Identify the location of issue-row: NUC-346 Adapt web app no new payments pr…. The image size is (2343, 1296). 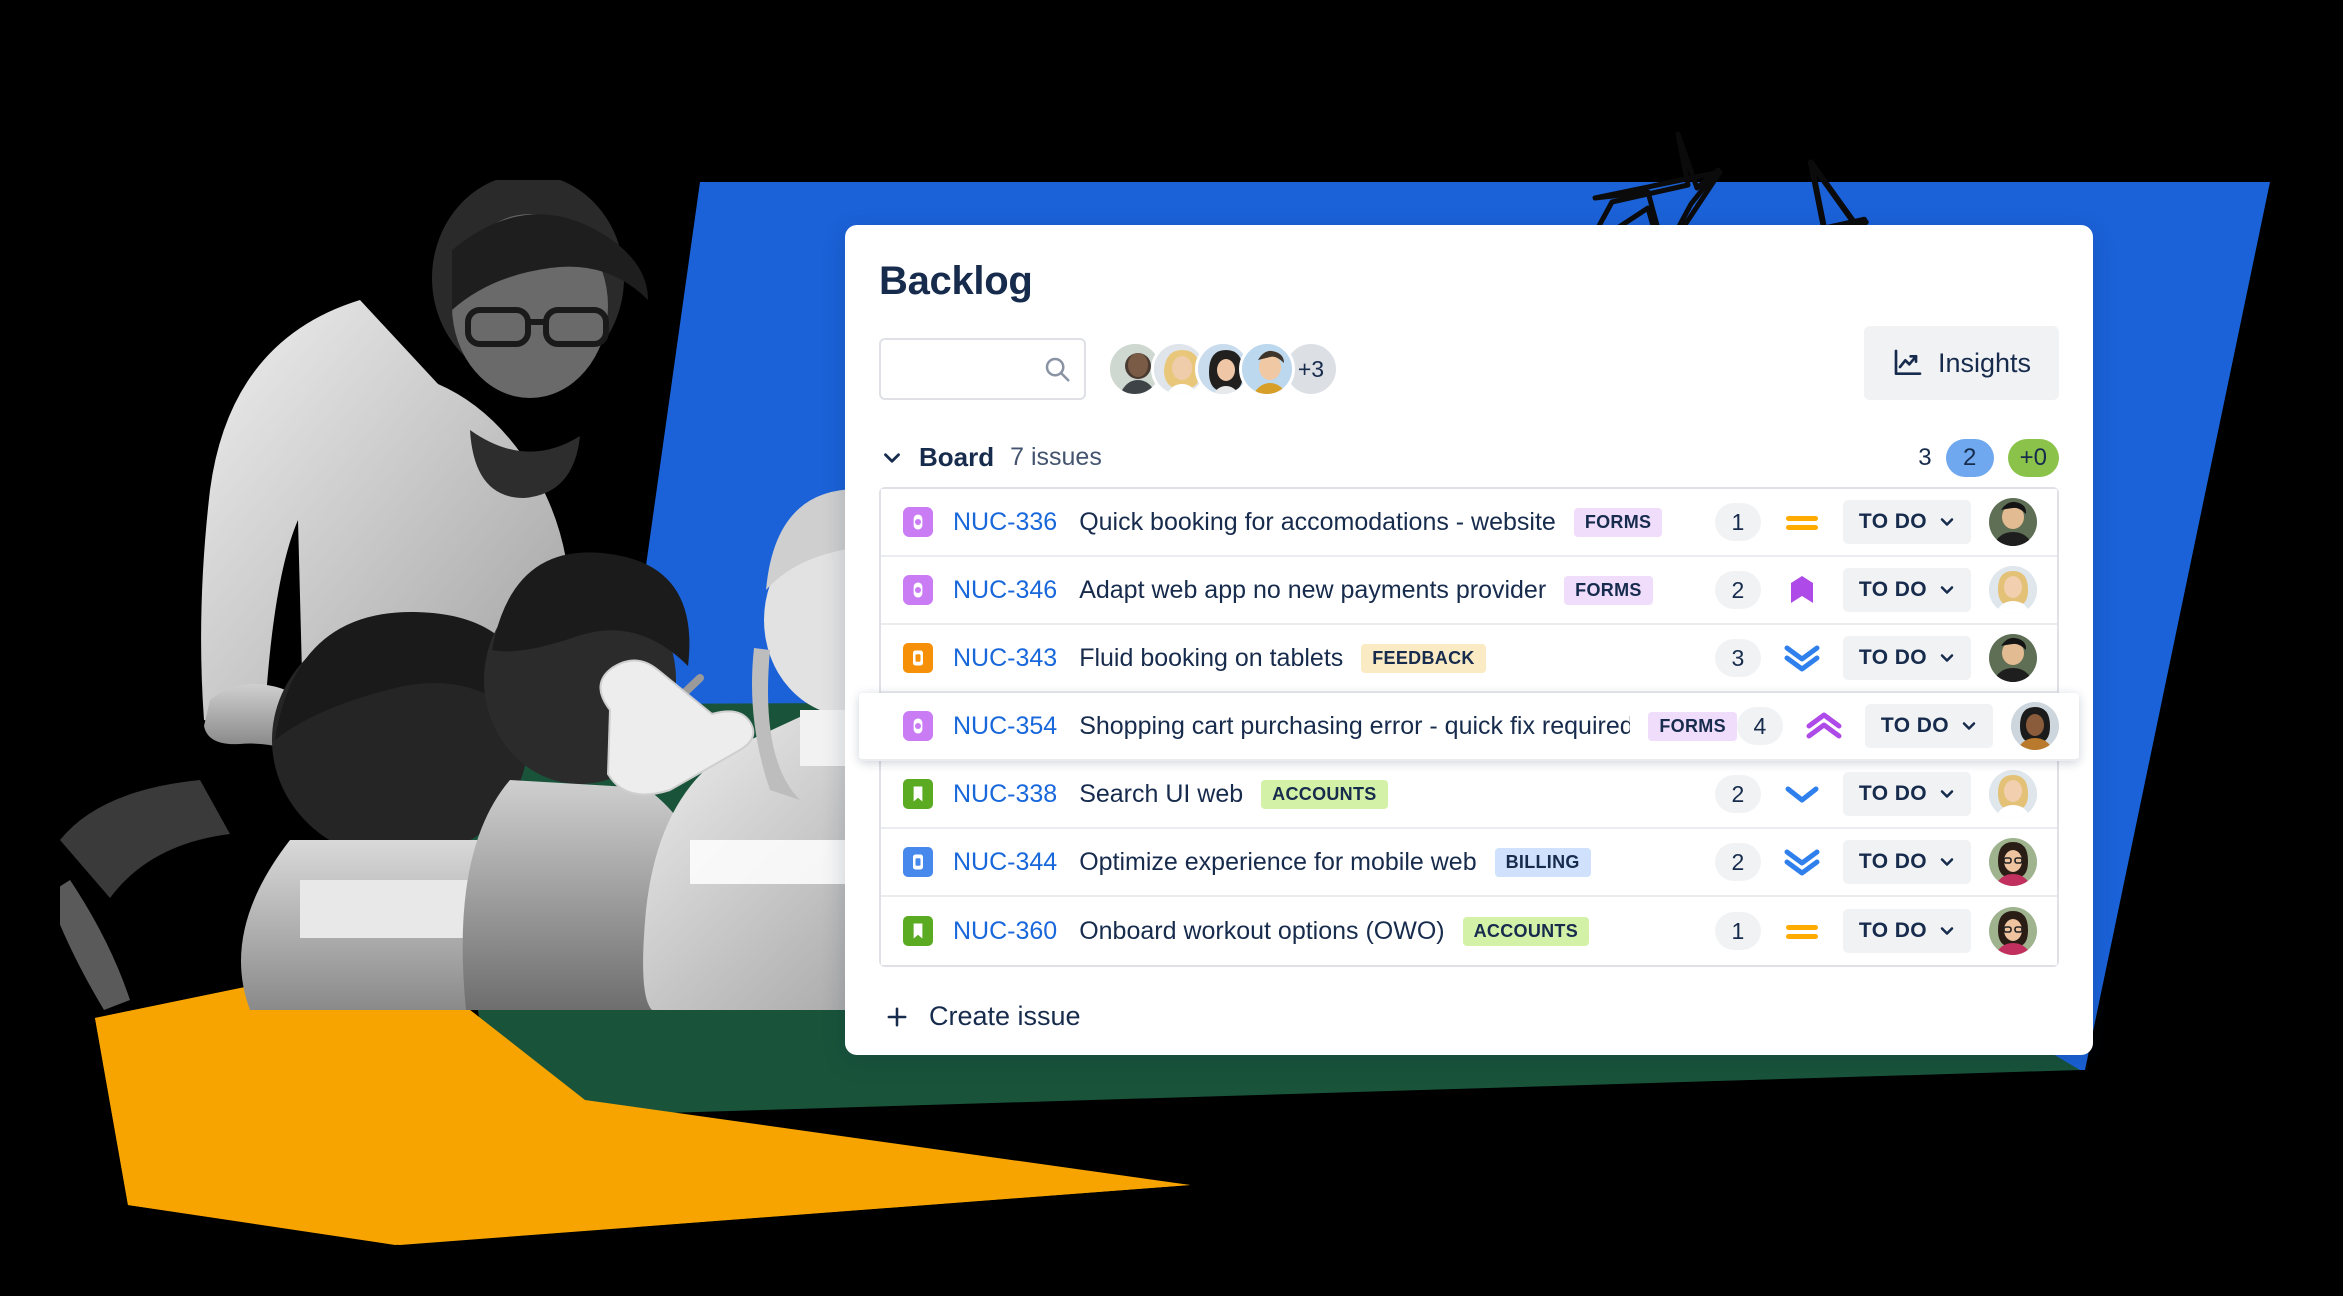
(1469, 591).